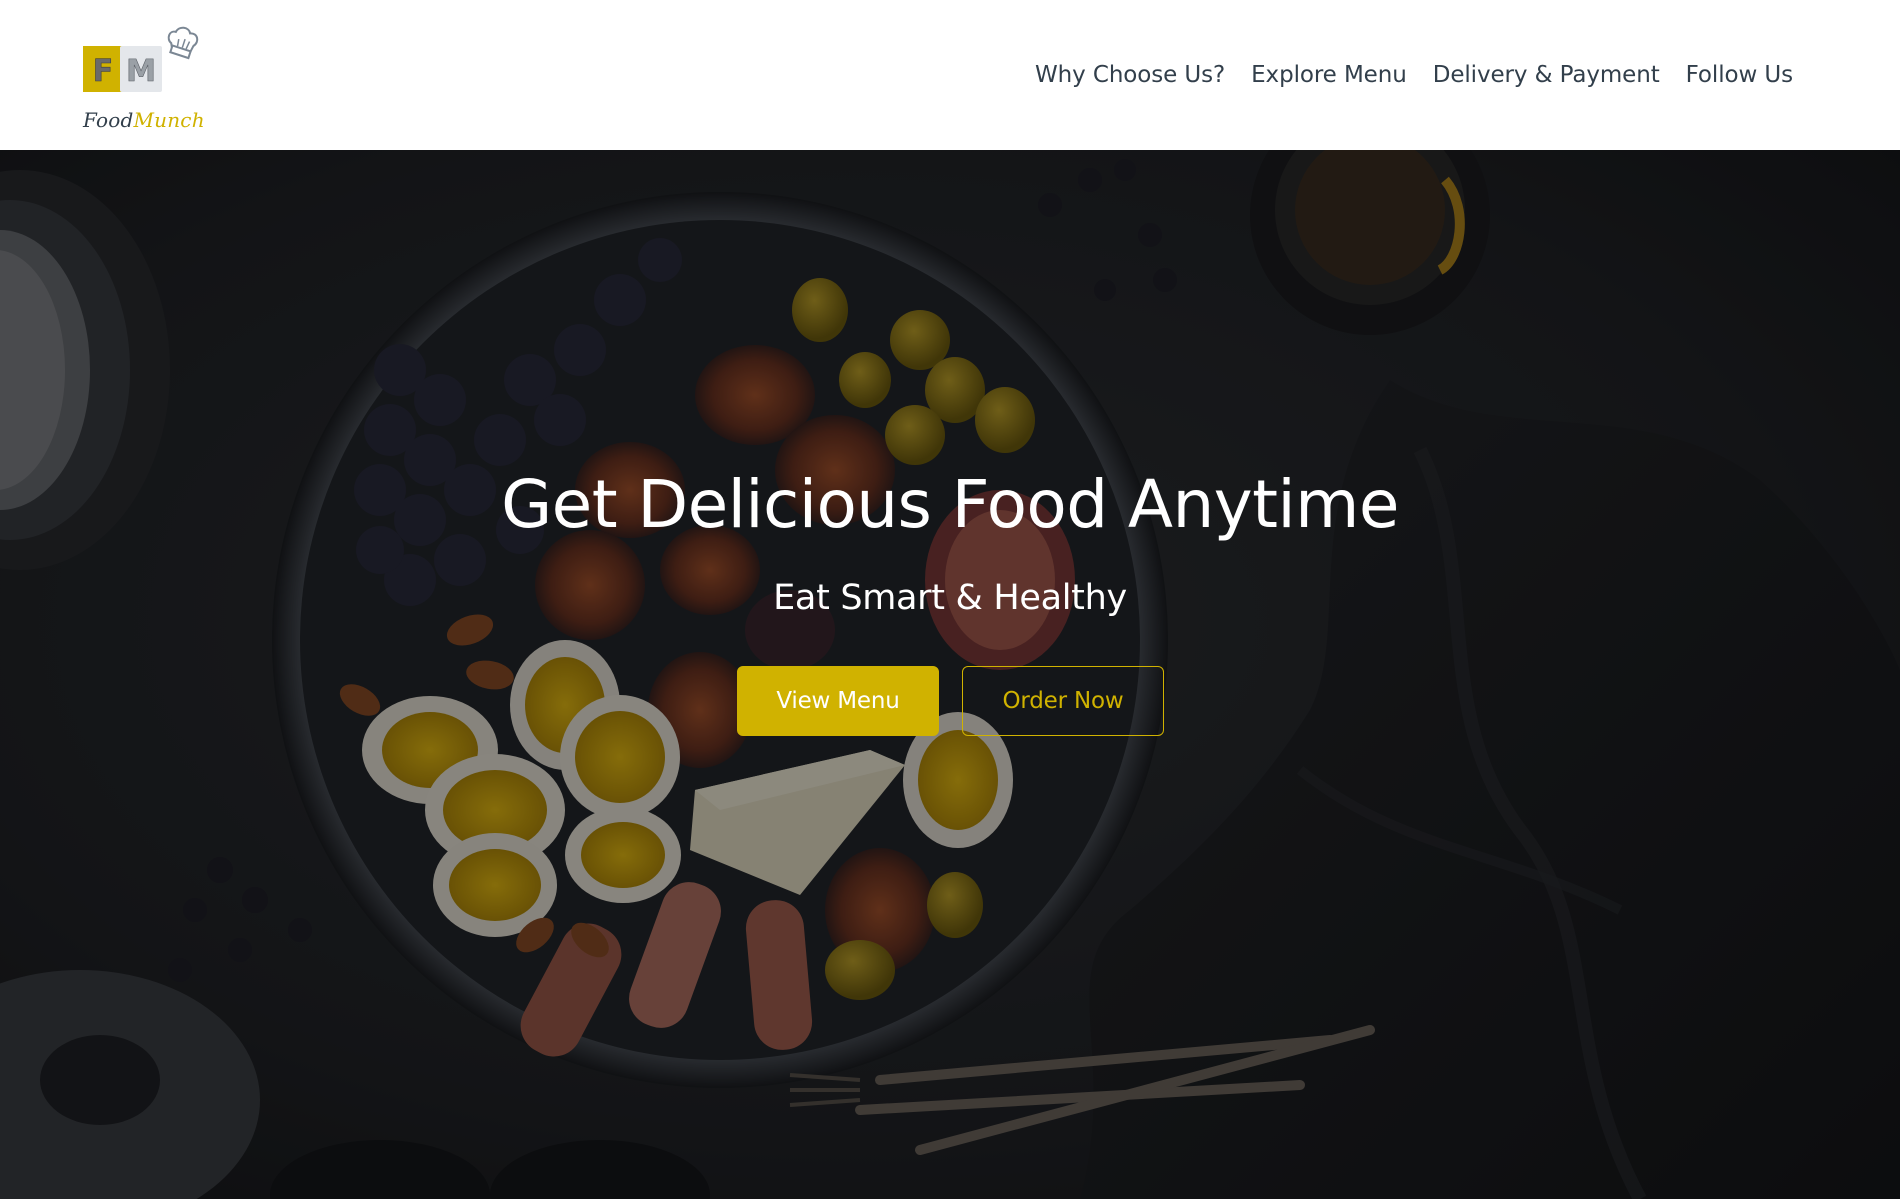  Describe the element at coordinates (183, 43) in the screenshot. I see `chef-hat-icon` at that location.